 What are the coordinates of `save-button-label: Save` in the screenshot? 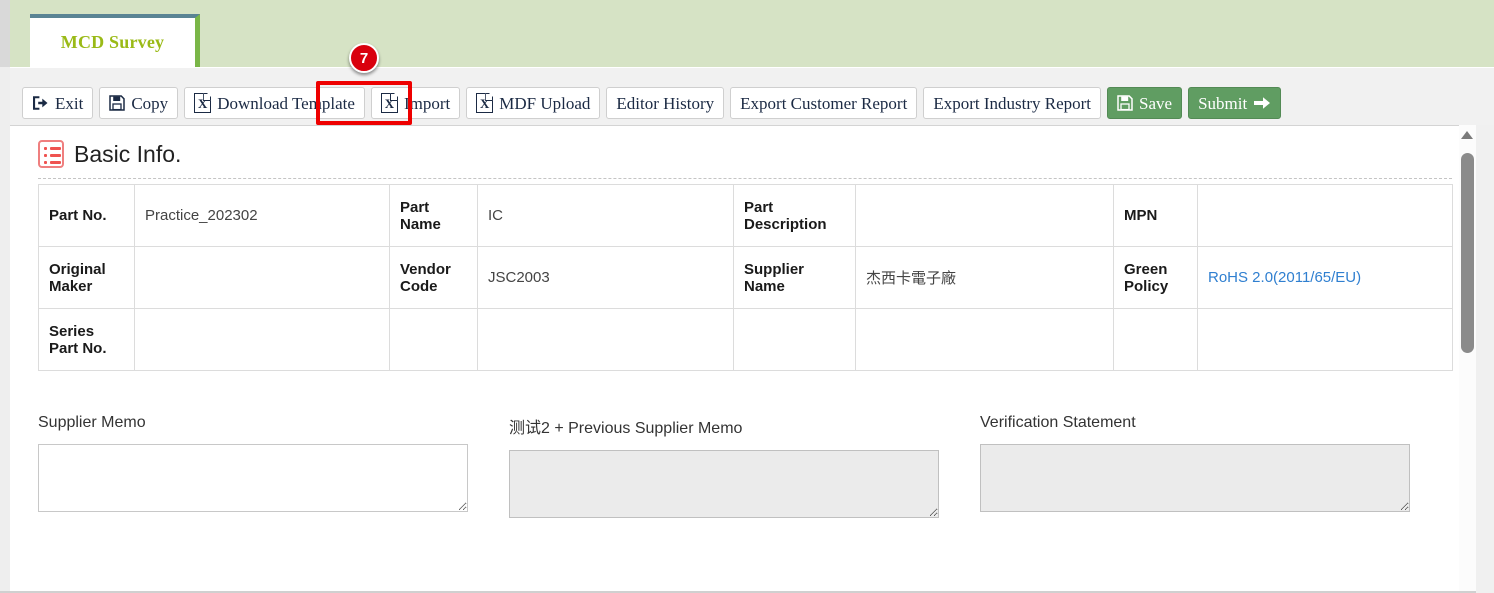 It's located at (1156, 103).